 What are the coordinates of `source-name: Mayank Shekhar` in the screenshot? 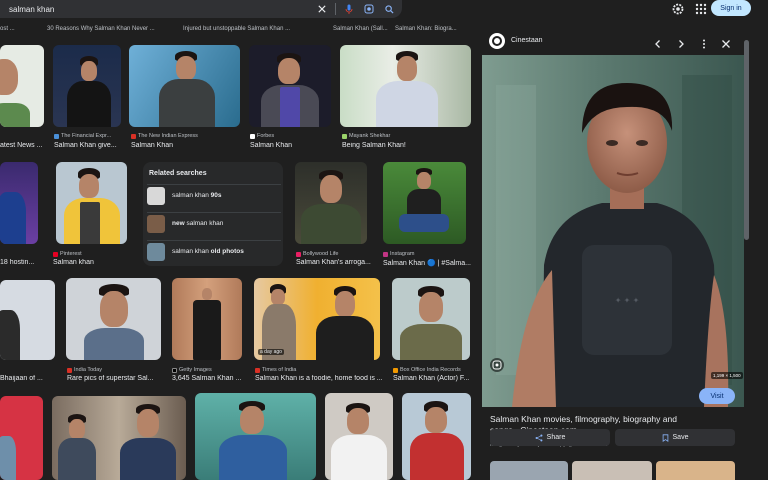 It's located at (370, 136).